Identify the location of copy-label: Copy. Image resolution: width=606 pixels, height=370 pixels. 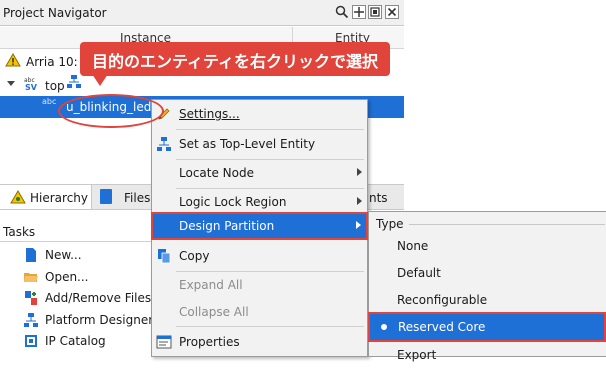
(194, 256).